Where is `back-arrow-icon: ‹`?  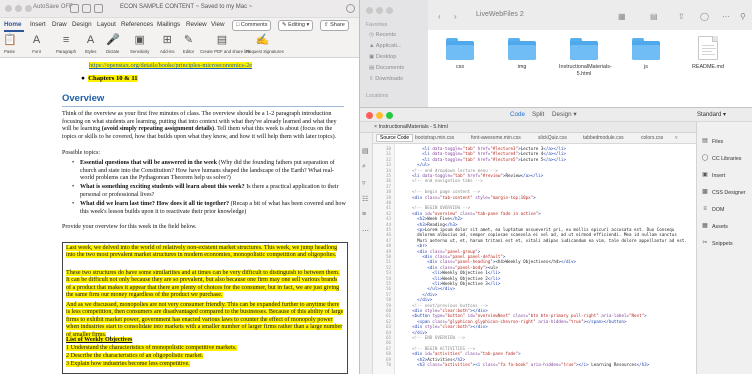
back-arrow-icon: ‹ is located at coordinates (439, 16).